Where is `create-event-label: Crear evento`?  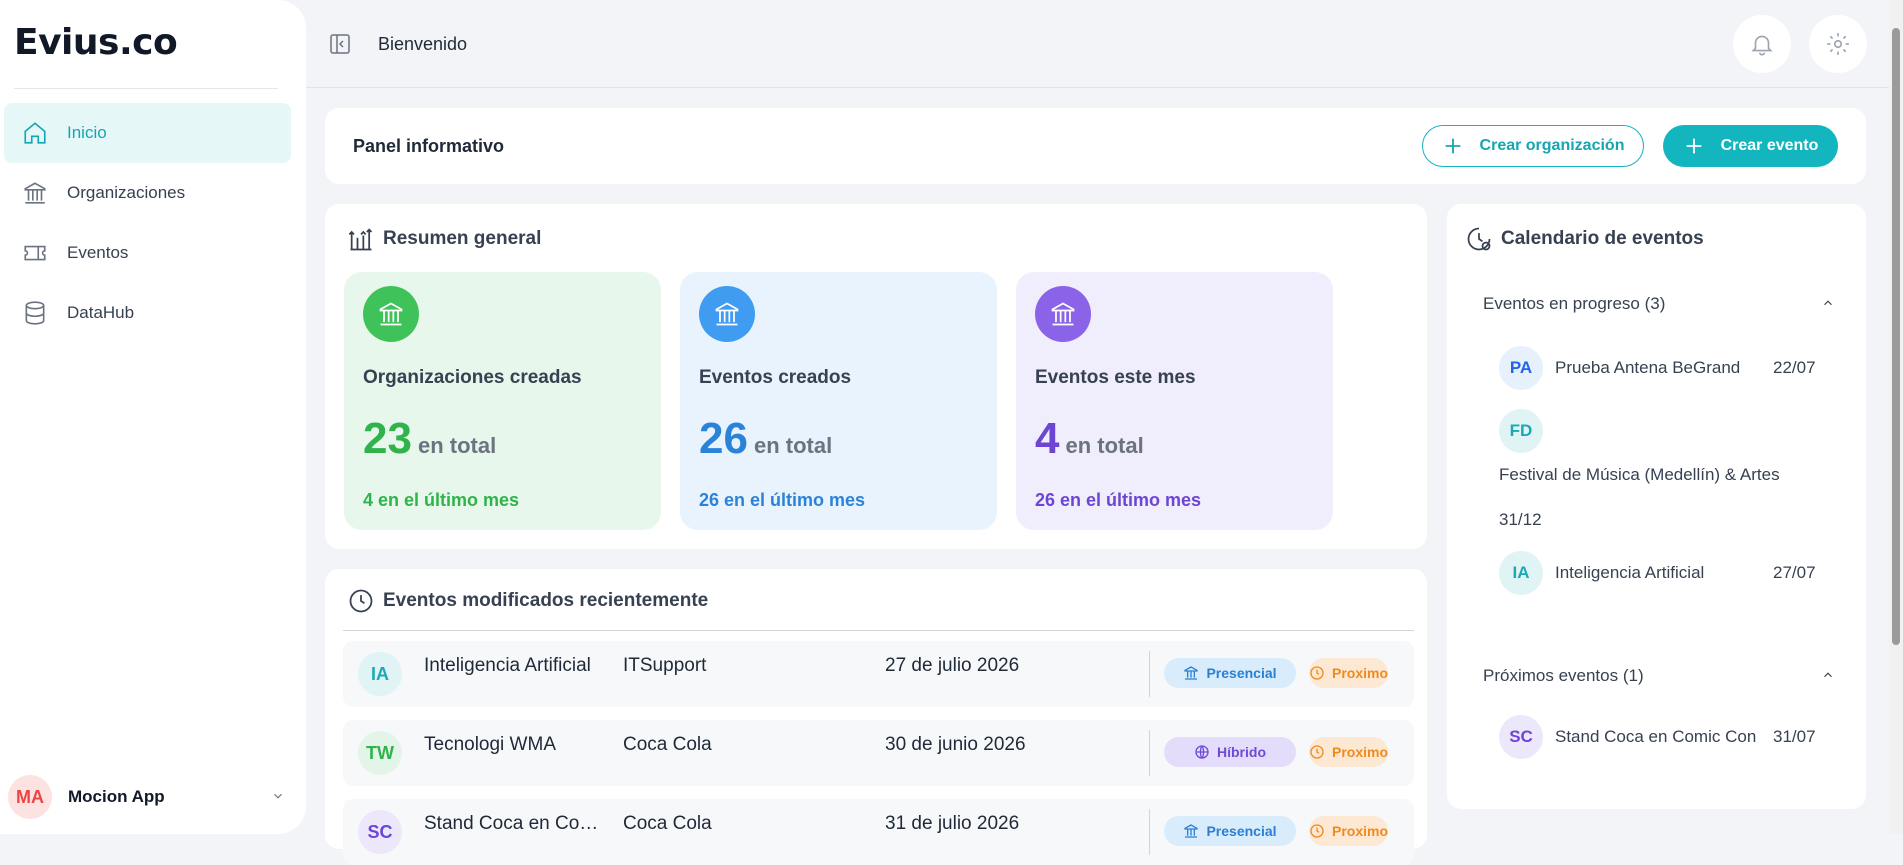 create-event-label: Crear evento is located at coordinates (1769, 145).